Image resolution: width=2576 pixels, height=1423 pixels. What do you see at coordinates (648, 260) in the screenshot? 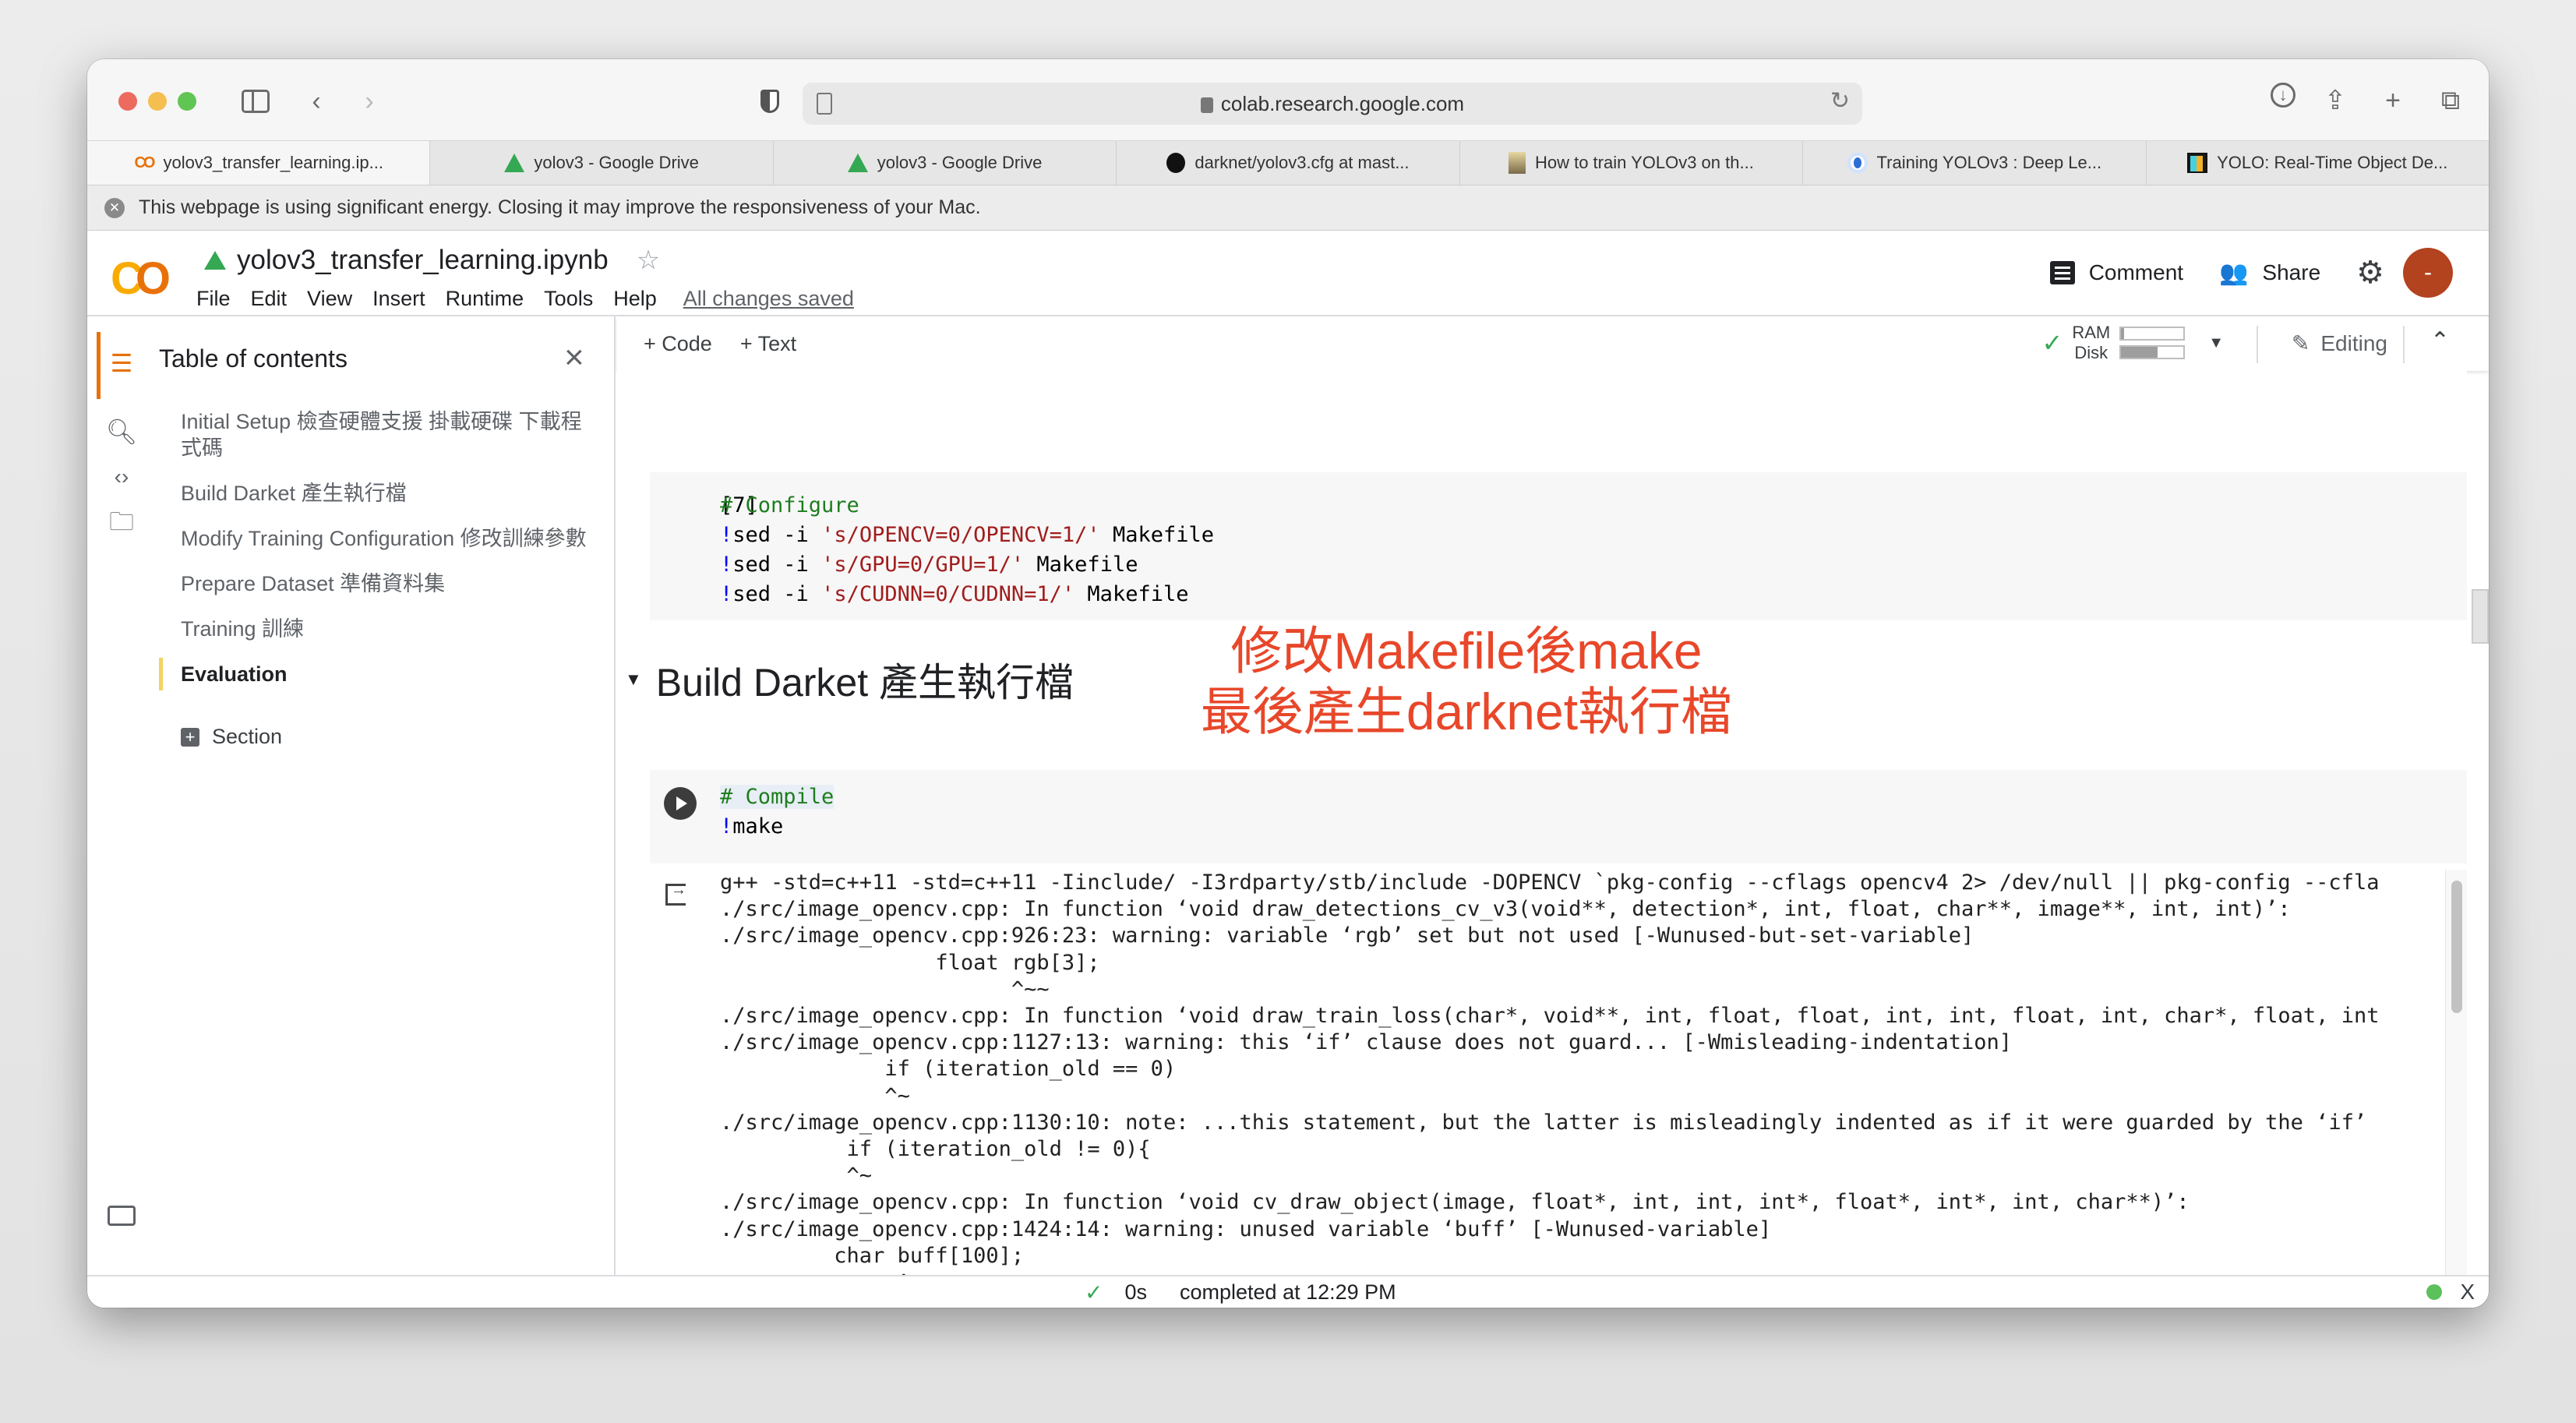
I see `star-icon: ☆` at bounding box center [648, 260].